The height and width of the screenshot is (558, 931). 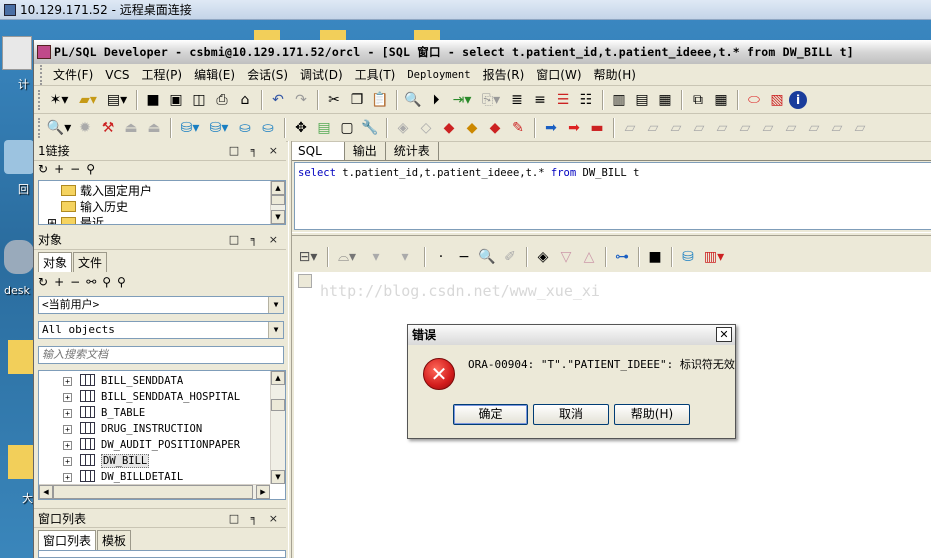 What do you see at coordinates (699, 128) in the screenshot?
I see `disabled-tool-4-icon: ▱` at bounding box center [699, 128].